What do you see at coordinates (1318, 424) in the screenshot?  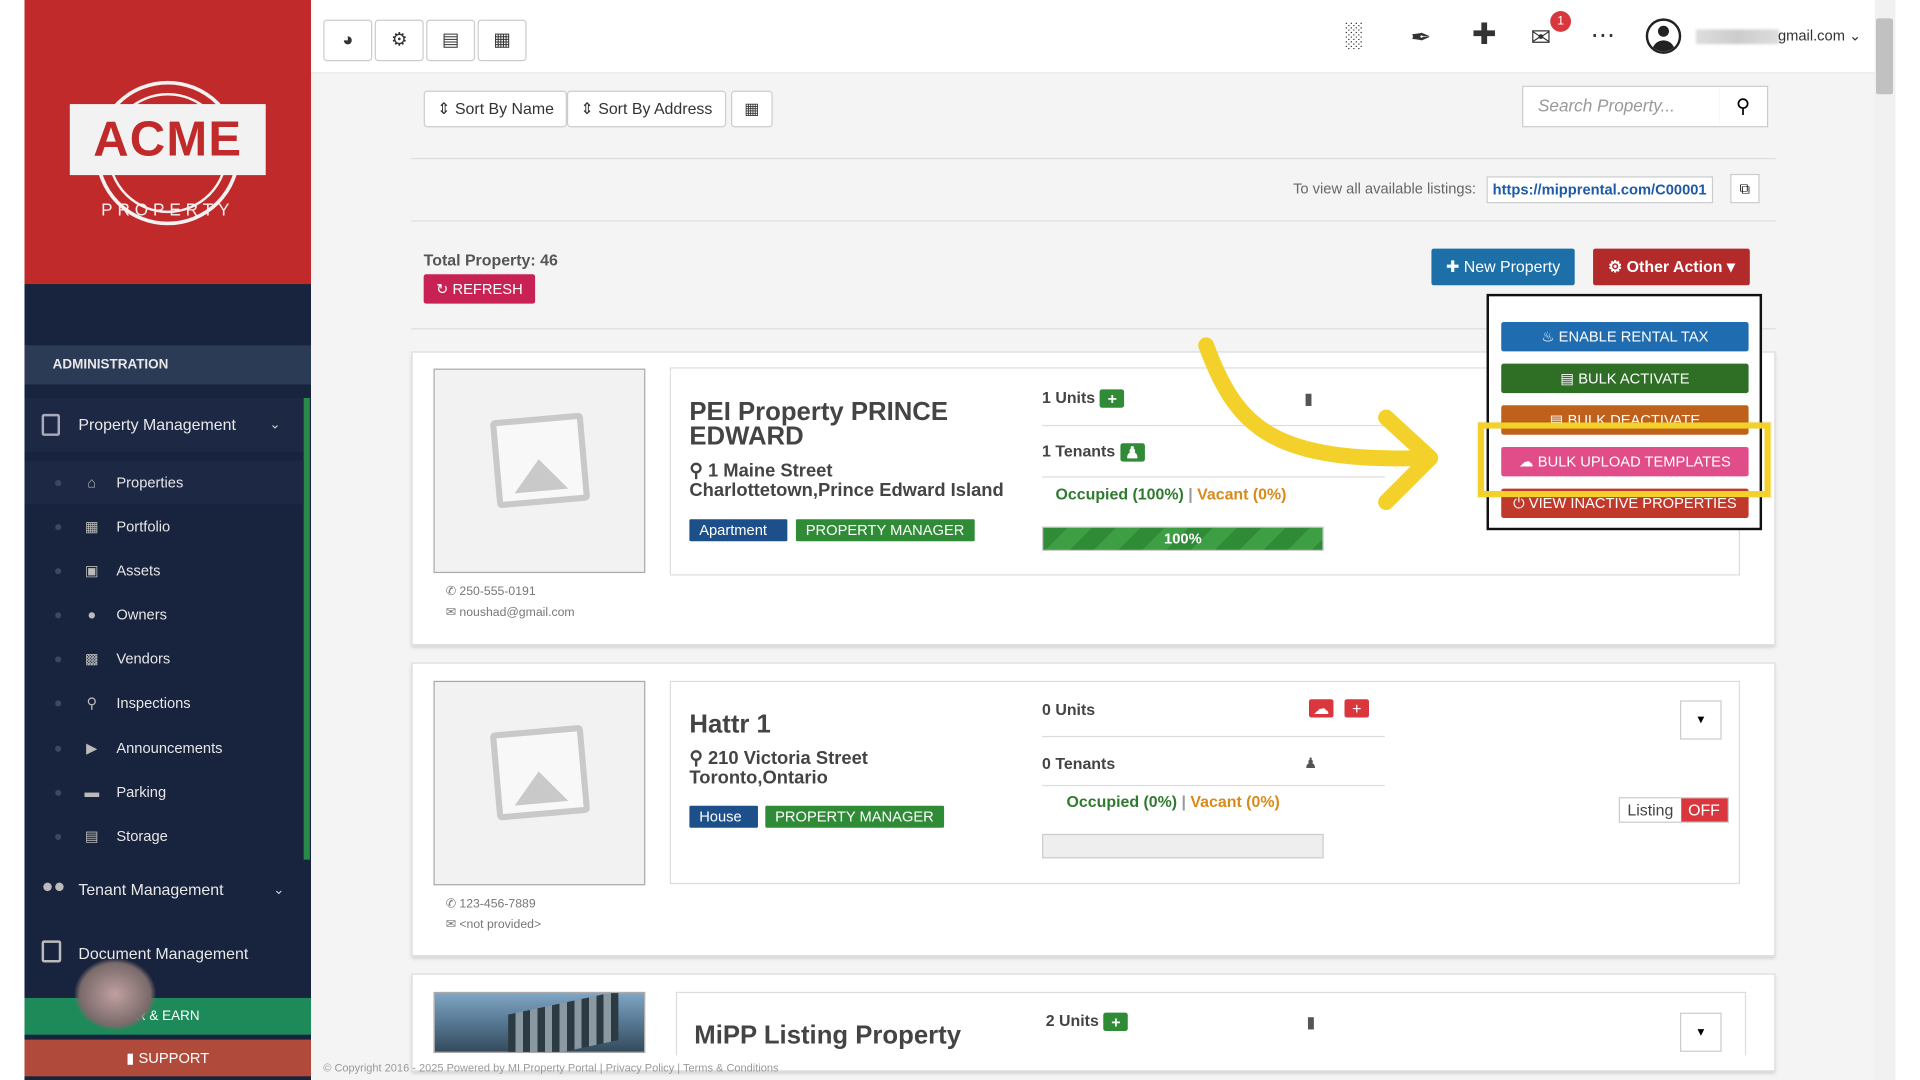 I see `annotation-arrow` at bounding box center [1318, 424].